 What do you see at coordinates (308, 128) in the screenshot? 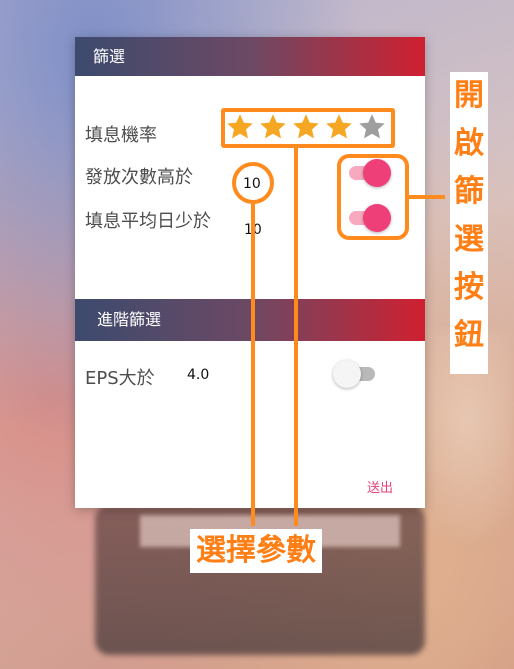
I see `stars-highlight-box` at bounding box center [308, 128].